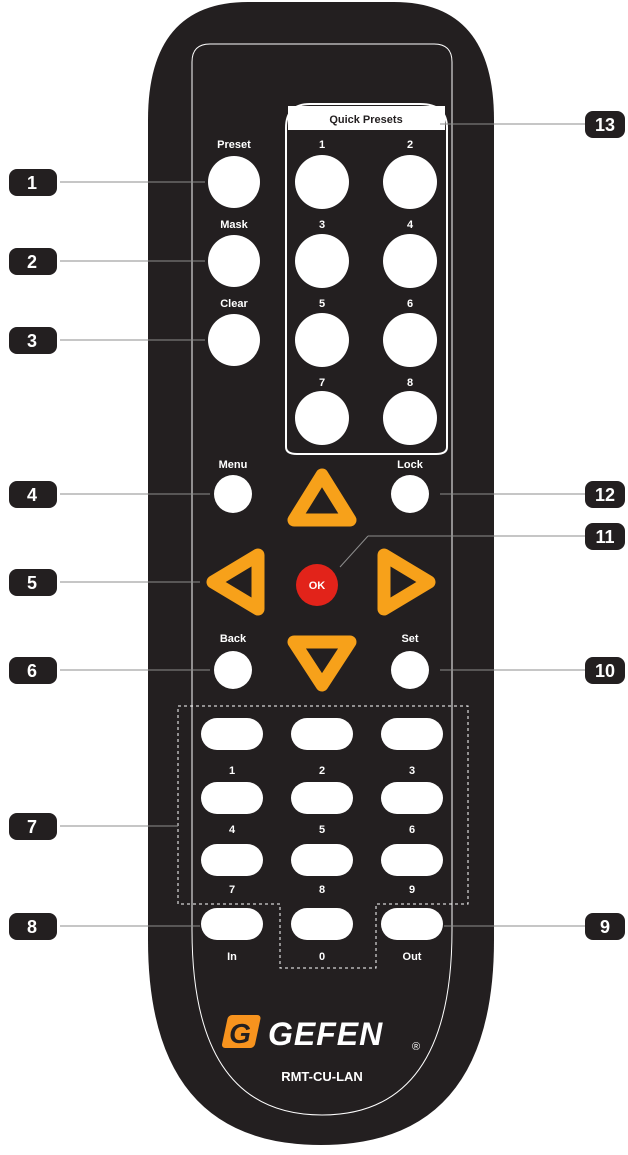 This screenshot has width=628, height=1155. What do you see at coordinates (605, 927) in the screenshot?
I see `callout-9: 9` at bounding box center [605, 927].